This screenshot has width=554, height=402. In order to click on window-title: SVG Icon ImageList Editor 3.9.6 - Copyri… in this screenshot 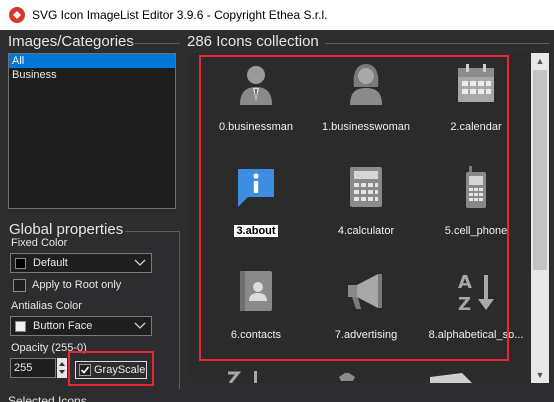, I will do `click(180, 15)`.